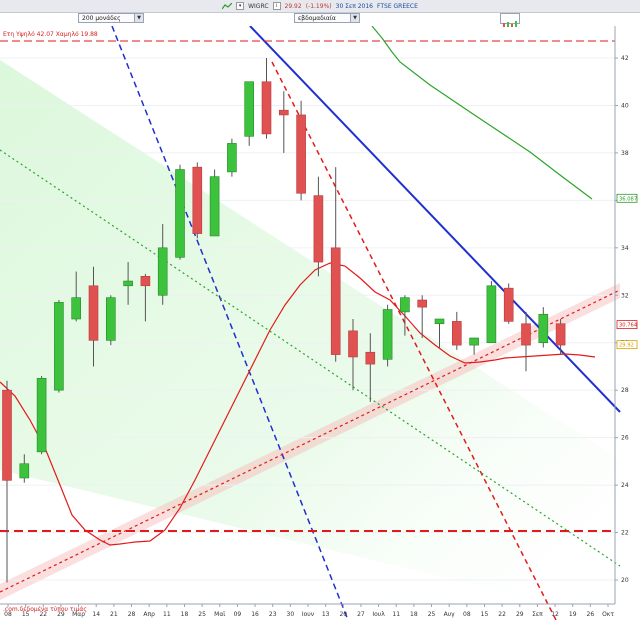 The width and height of the screenshot is (640, 620). What do you see at coordinates (50, 34) in the screenshot?
I see `high-low-annotation: Ετη Υψηλό 42.07 Χαμηλό 19.88` at bounding box center [50, 34].